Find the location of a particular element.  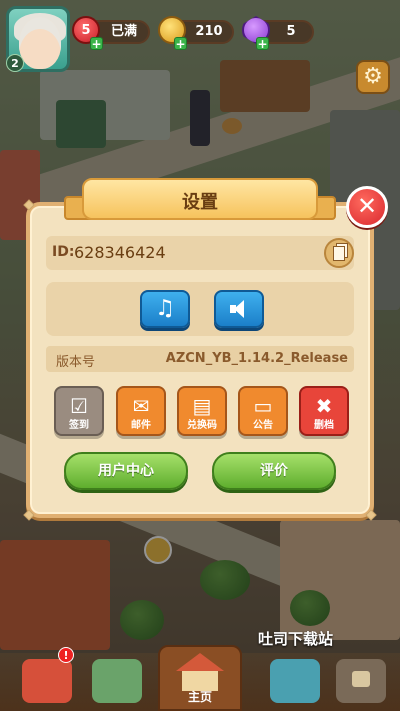

locked-nav-button is located at coordinates (361, 681).